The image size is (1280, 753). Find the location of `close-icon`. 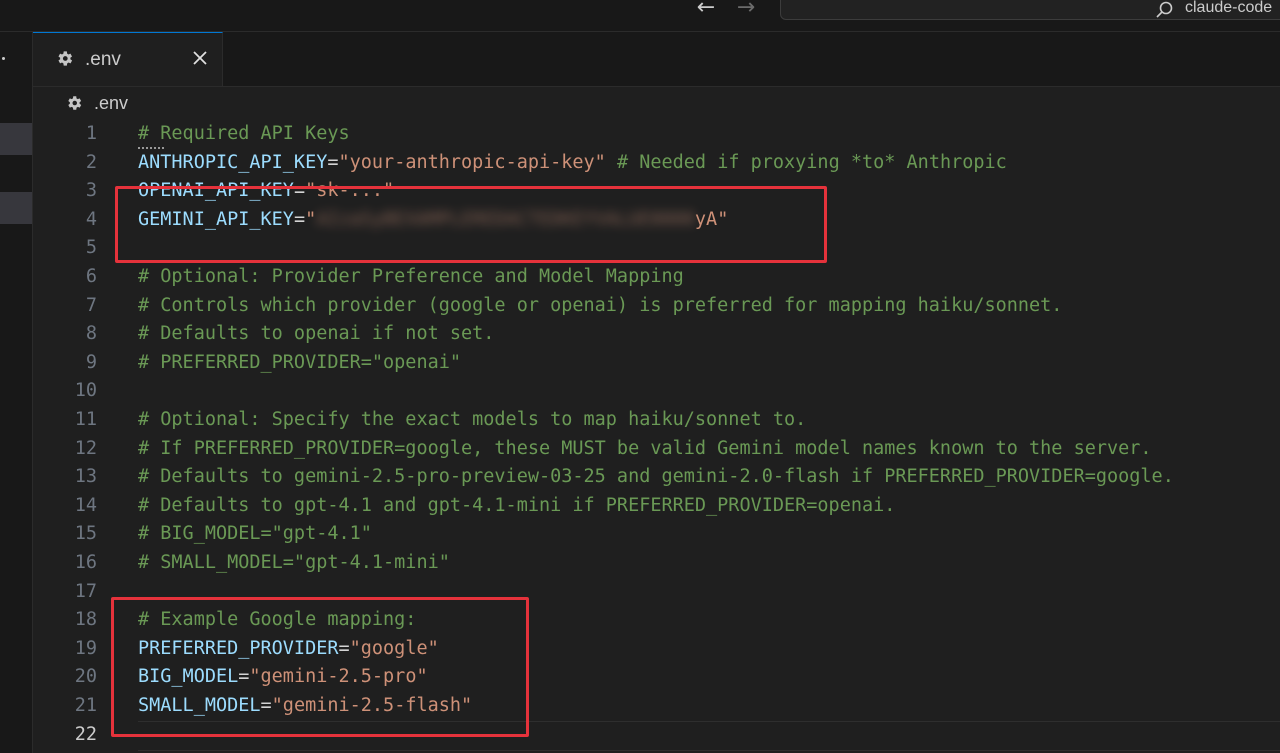

close-icon is located at coordinates (200, 58).